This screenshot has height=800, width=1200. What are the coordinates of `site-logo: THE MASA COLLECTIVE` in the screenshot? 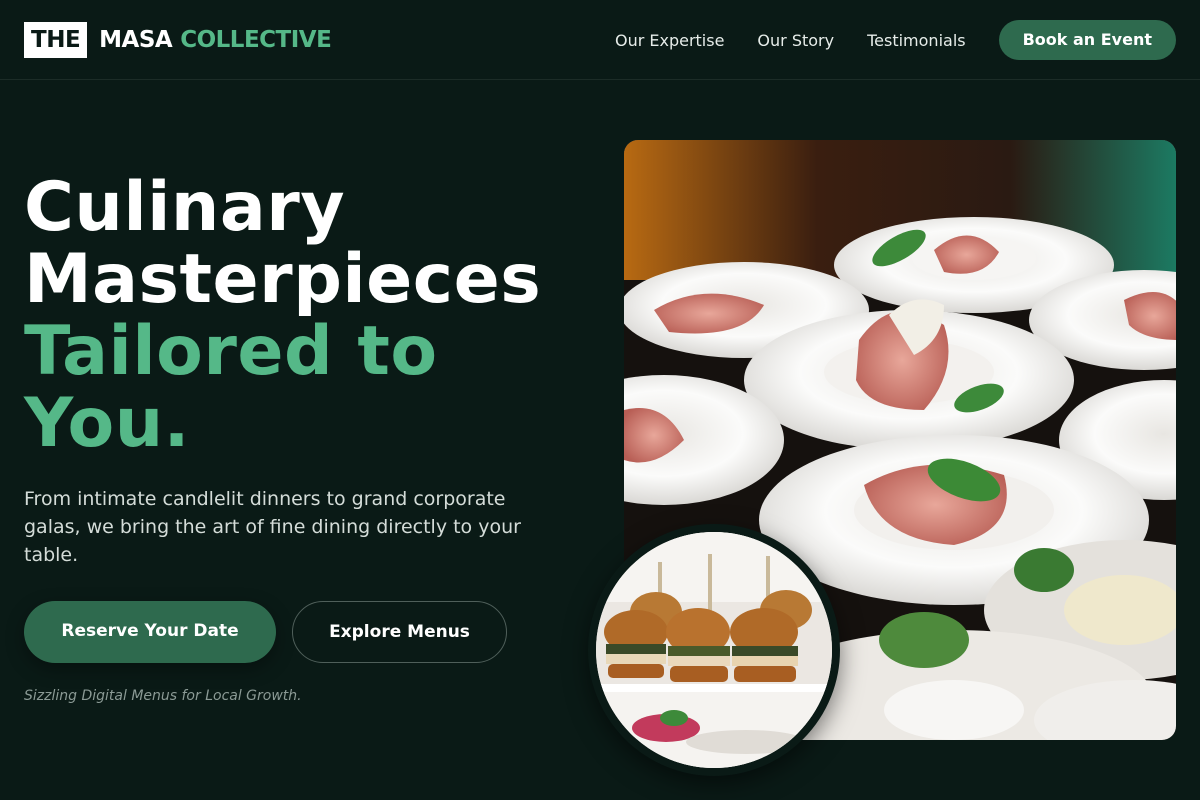 It's located at (178, 40).